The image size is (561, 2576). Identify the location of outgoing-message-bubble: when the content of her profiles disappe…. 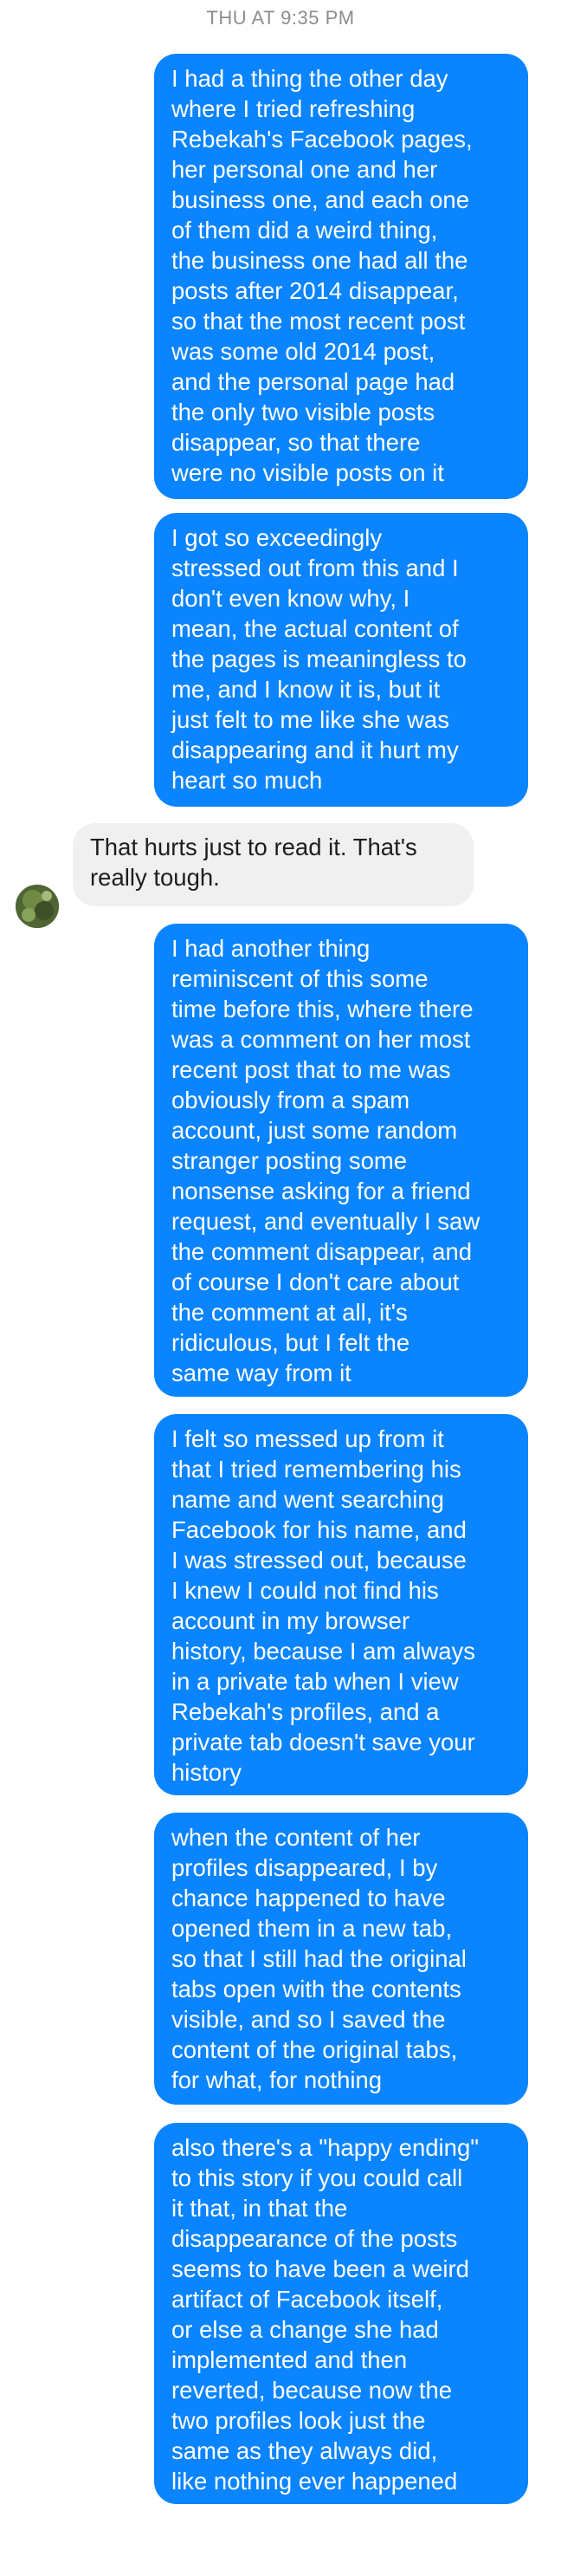
(341, 1959).